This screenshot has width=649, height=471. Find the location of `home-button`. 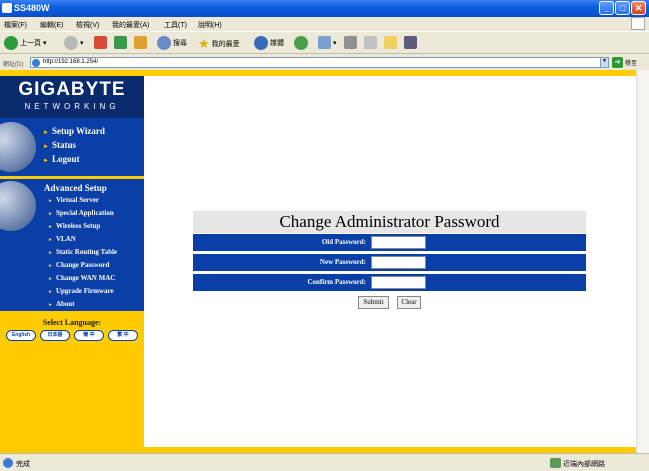

home-button is located at coordinates (140, 42).